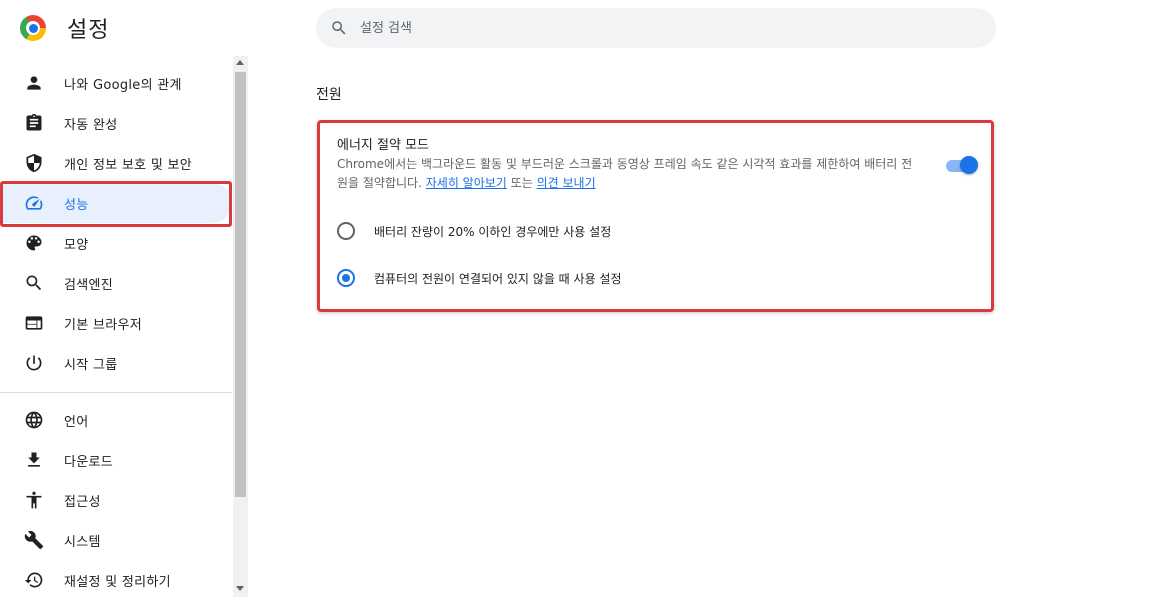 The height and width of the screenshot is (597, 1164). I want to click on power-icon, so click(34, 363).